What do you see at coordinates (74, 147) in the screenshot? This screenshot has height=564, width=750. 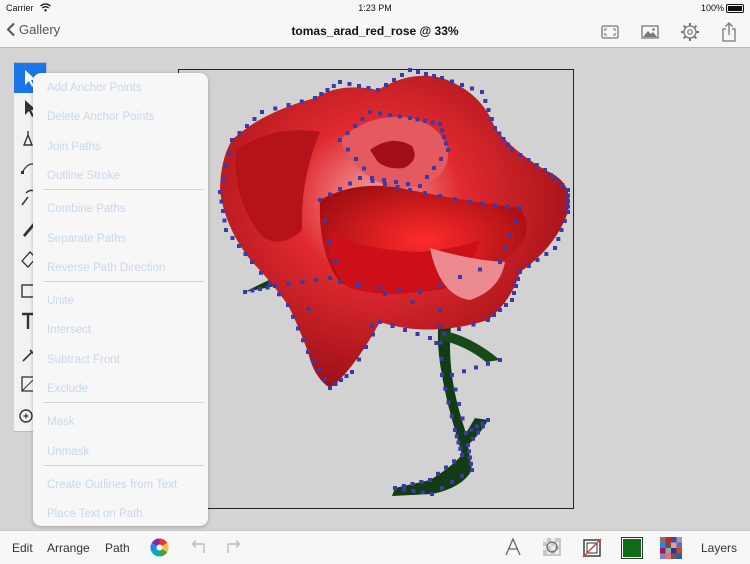 I see `menu-item-join-paths: Join Paths` at bounding box center [74, 147].